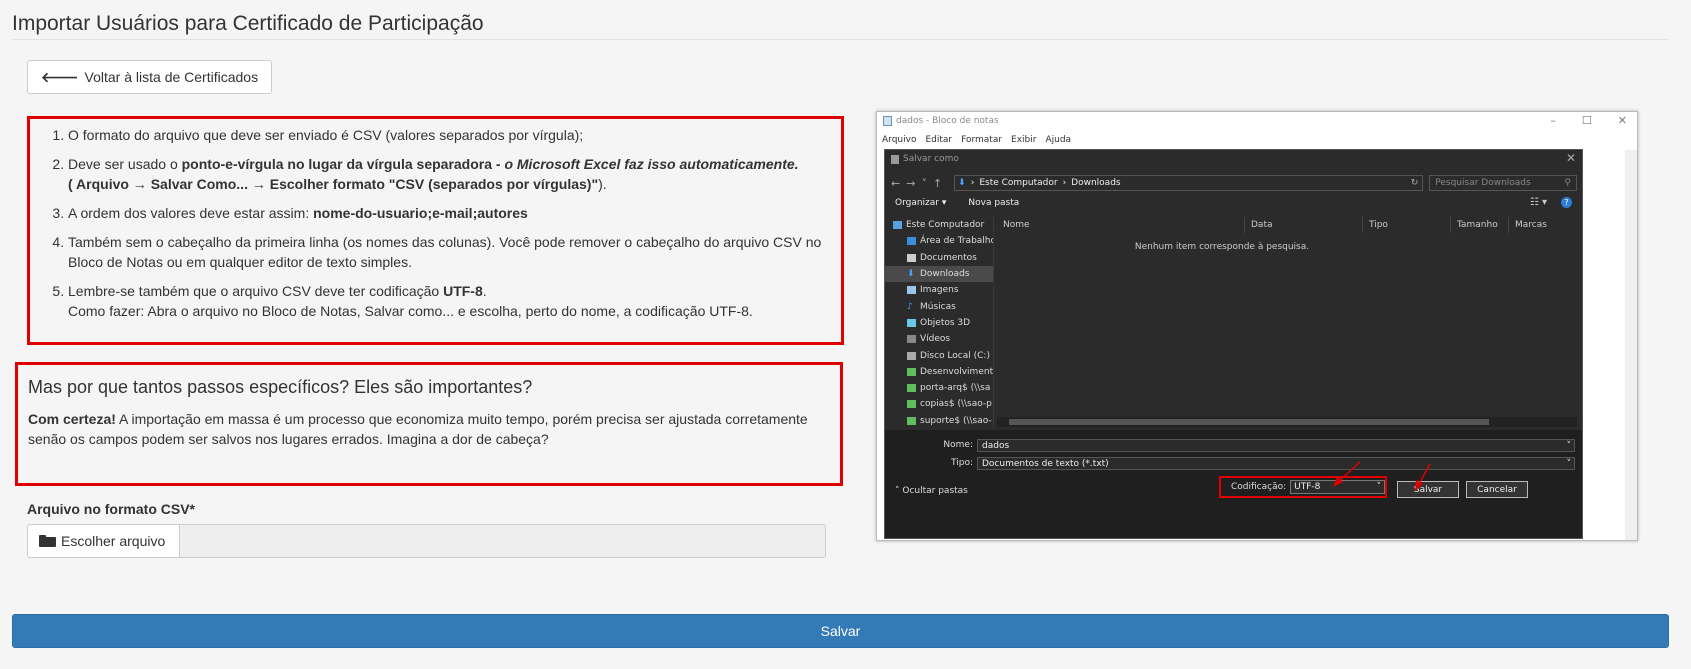  What do you see at coordinates (982, 140) in the screenshot?
I see `menu-item: Formatar` at bounding box center [982, 140].